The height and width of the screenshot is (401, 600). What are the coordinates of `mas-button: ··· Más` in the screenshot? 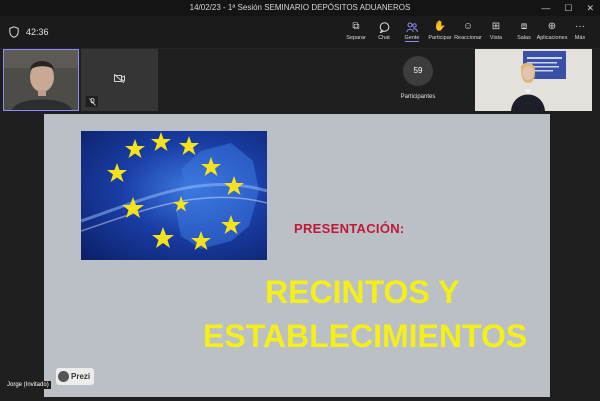 It's located at (580, 30).